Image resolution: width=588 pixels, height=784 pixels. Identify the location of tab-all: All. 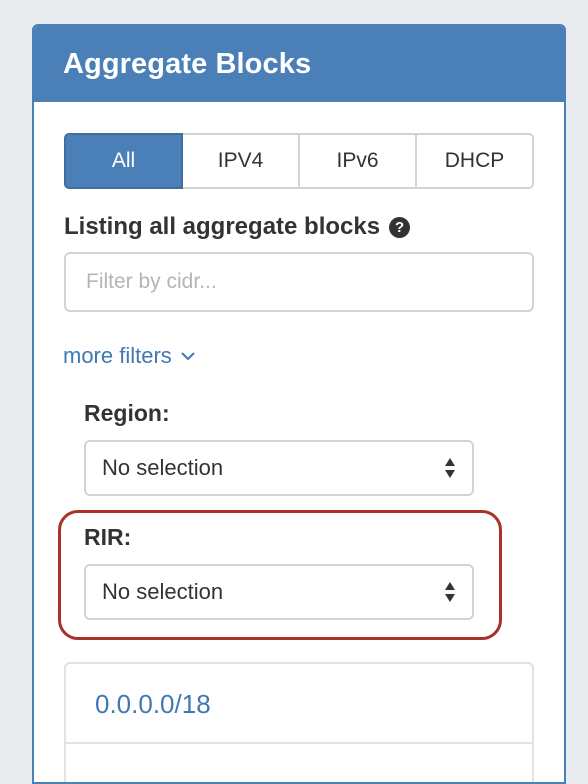
(123, 161).